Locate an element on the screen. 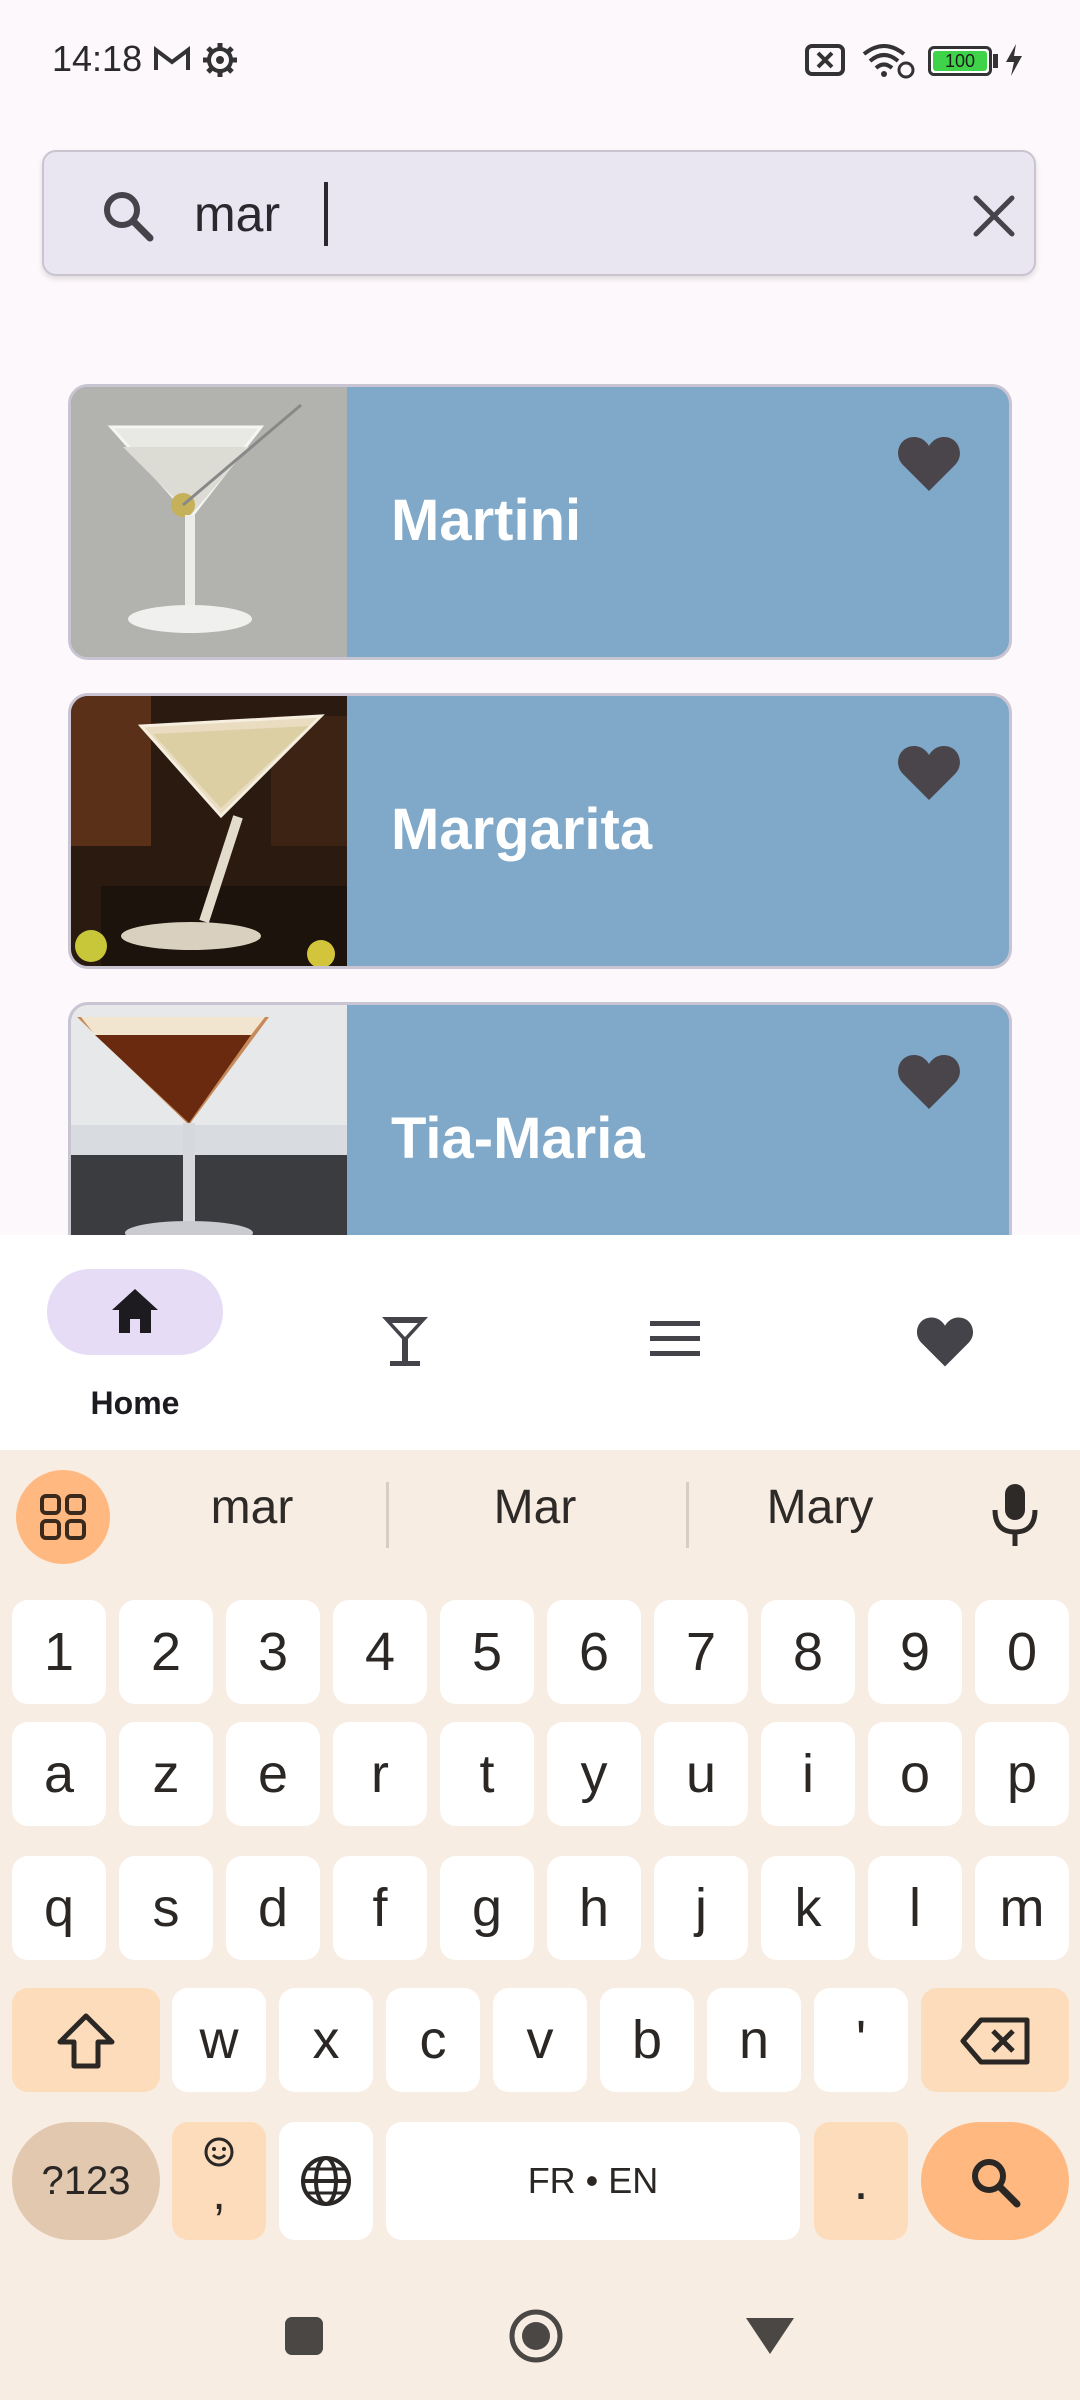 This screenshot has height=2400, width=1080. cocktail-card: Tia-Maria is located at coordinates (540, 1118).